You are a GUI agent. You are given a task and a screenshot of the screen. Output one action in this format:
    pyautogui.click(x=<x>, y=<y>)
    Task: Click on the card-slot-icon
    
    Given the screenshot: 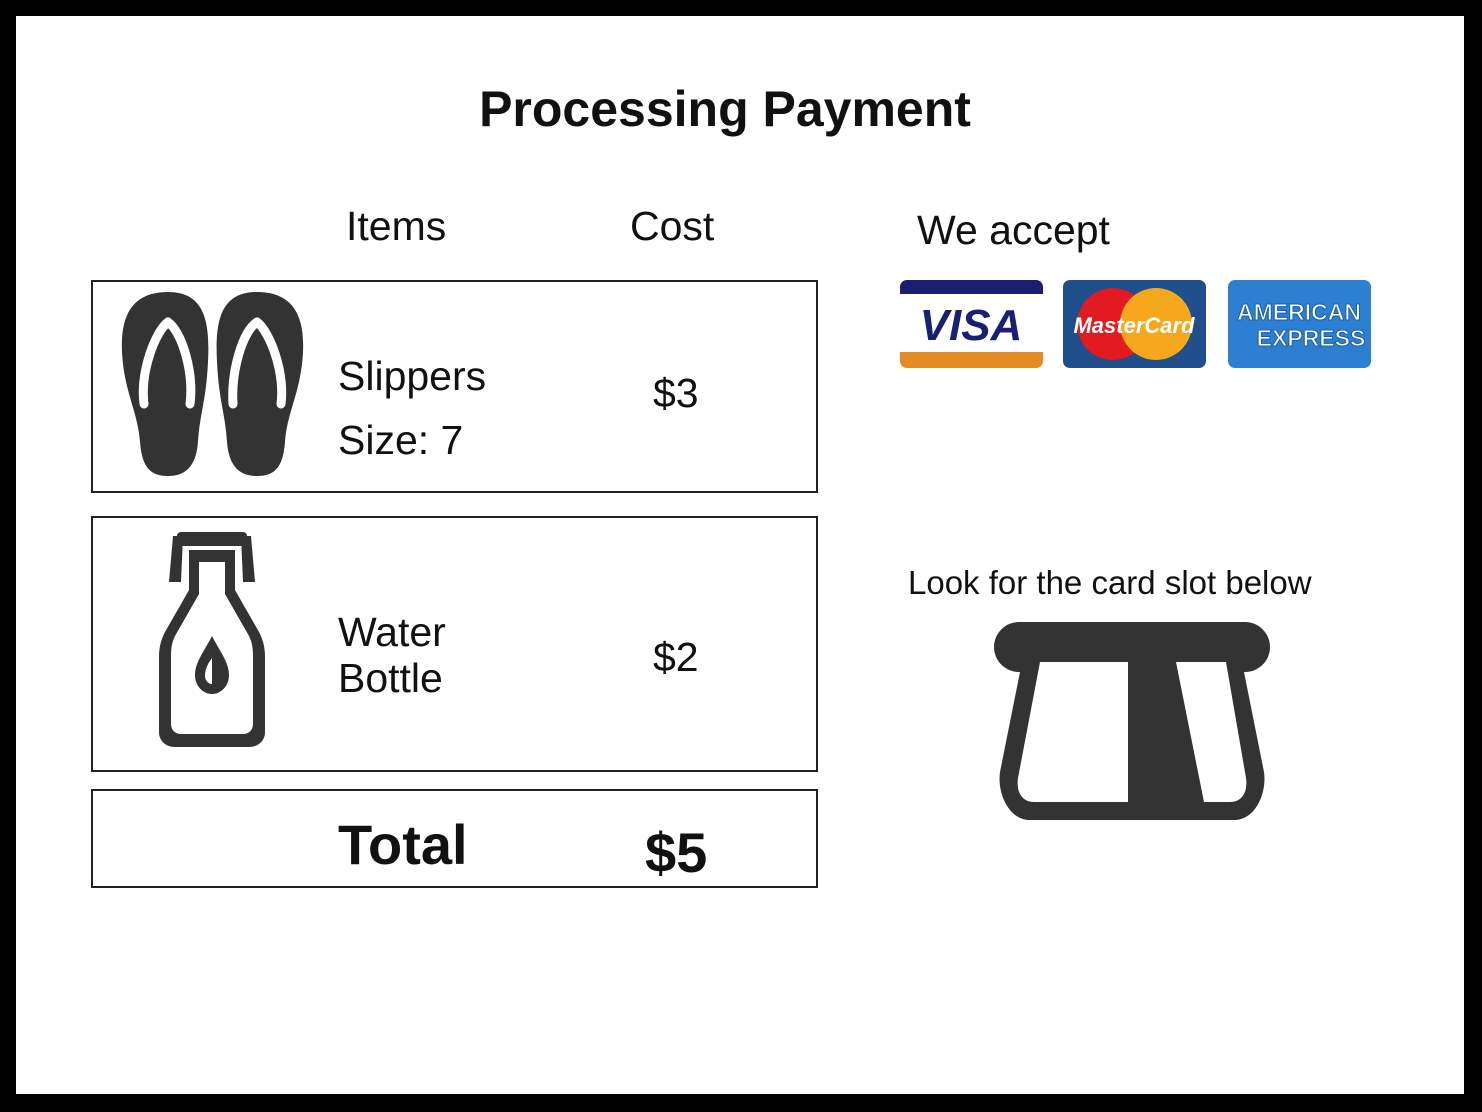 What is the action you would take?
    pyautogui.click(x=1132, y=721)
    